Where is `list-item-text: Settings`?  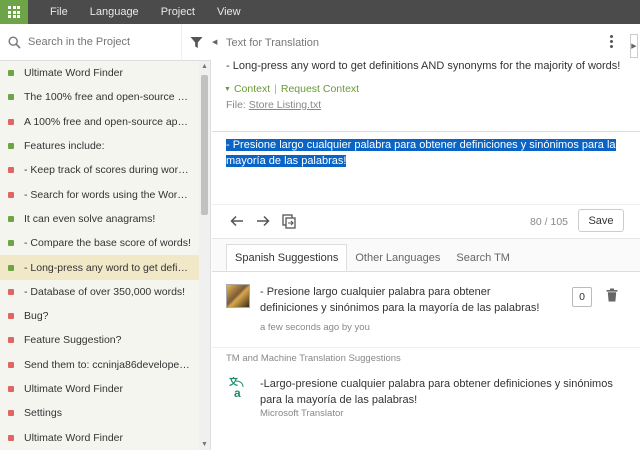
list-item-text: Settings is located at coordinates (43, 413).